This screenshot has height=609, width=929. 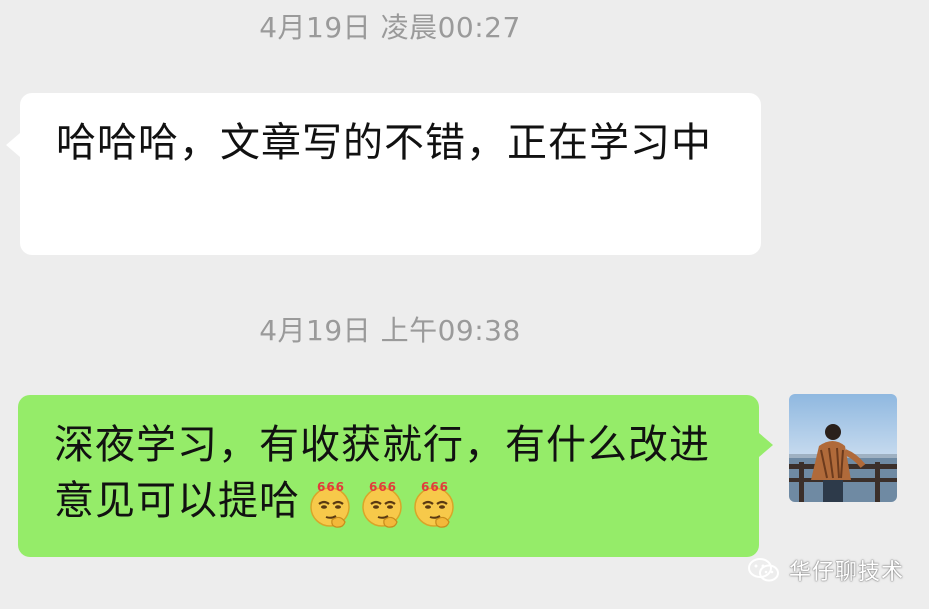 What do you see at coordinates (390, 27) in the screenshot?
I see `timestamp-1: 4月19日 凌晨00:27` at bounding box center [390, 27].